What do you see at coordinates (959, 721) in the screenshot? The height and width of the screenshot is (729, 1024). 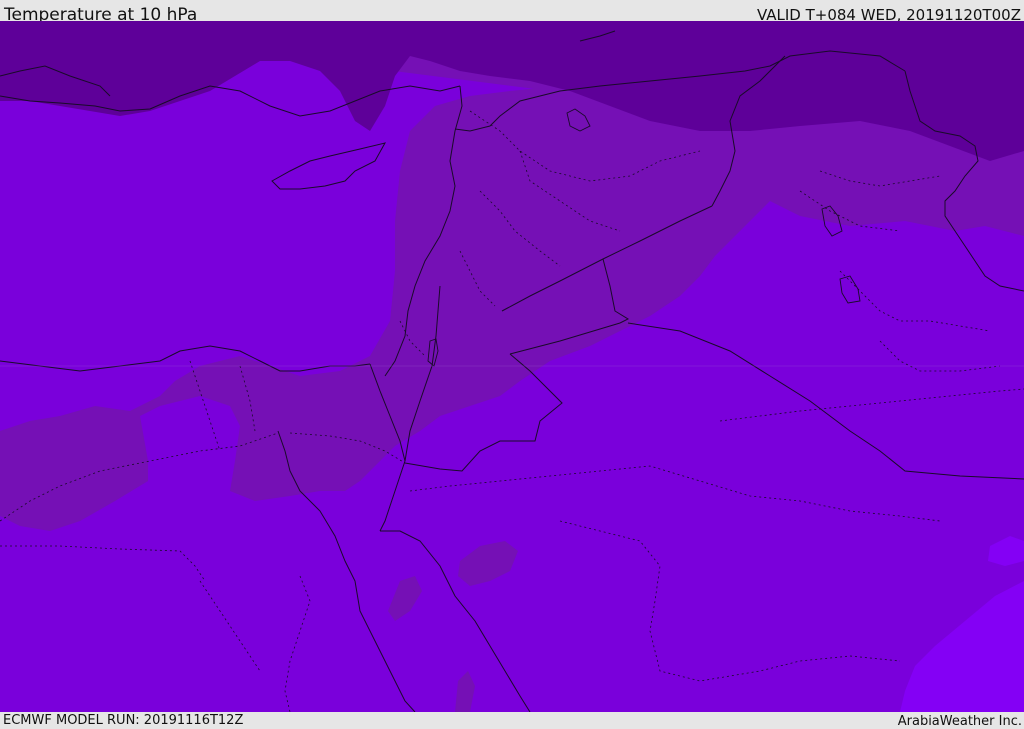 I see `credit-label: ArabiaWeather Inc.` at bounding box center [959, 721].